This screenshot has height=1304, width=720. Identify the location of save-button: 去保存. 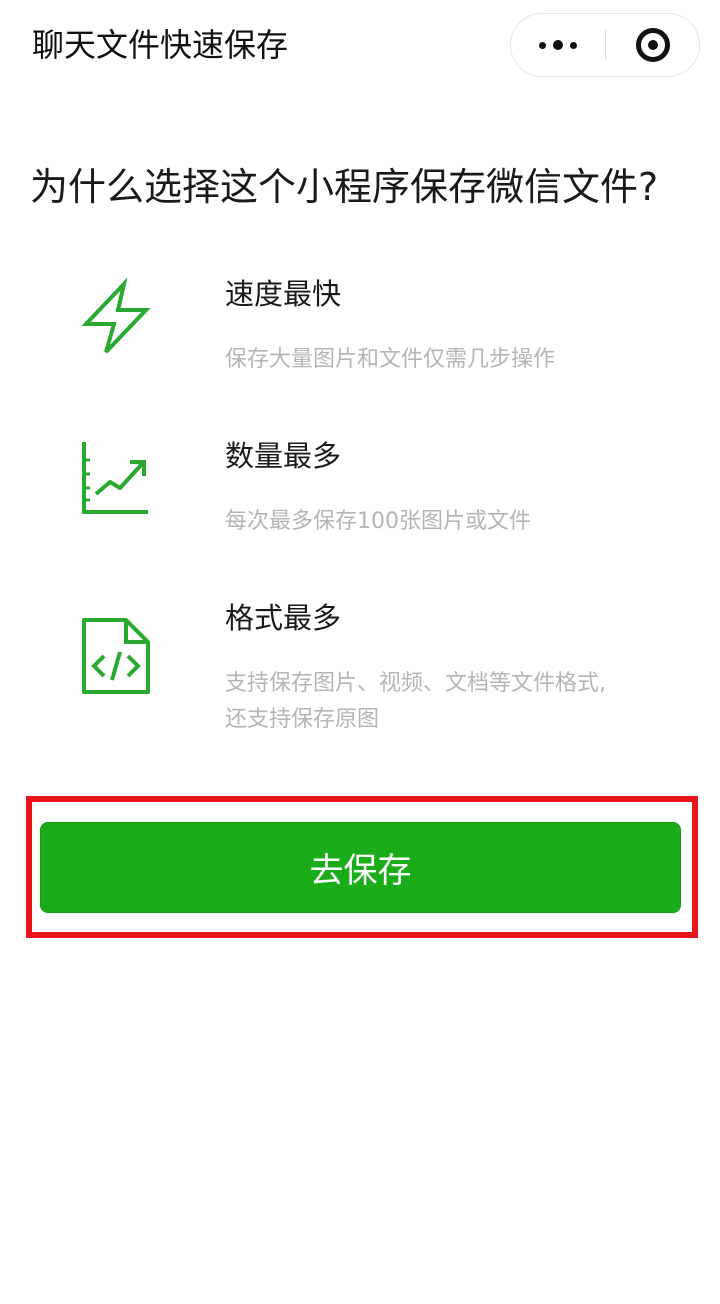
(360, 867).